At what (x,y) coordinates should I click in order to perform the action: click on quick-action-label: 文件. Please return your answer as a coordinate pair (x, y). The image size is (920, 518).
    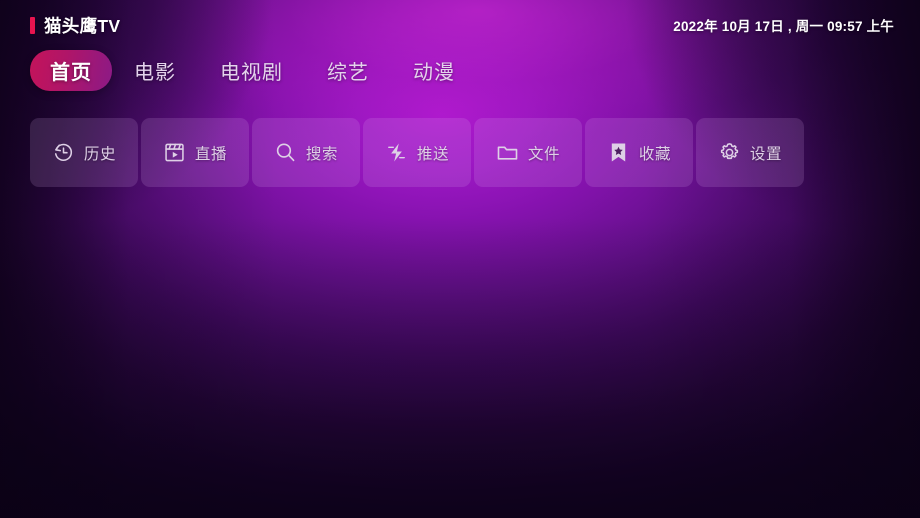
    Looking at the image, I should click on (544, 154).